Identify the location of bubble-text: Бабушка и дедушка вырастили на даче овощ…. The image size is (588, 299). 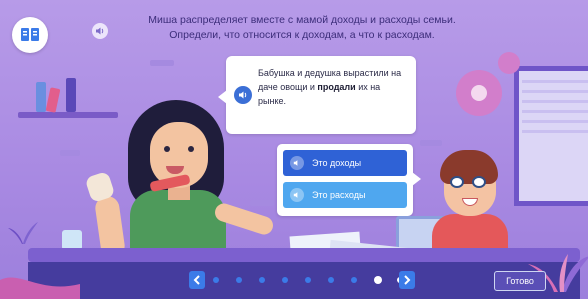
(333, 87).